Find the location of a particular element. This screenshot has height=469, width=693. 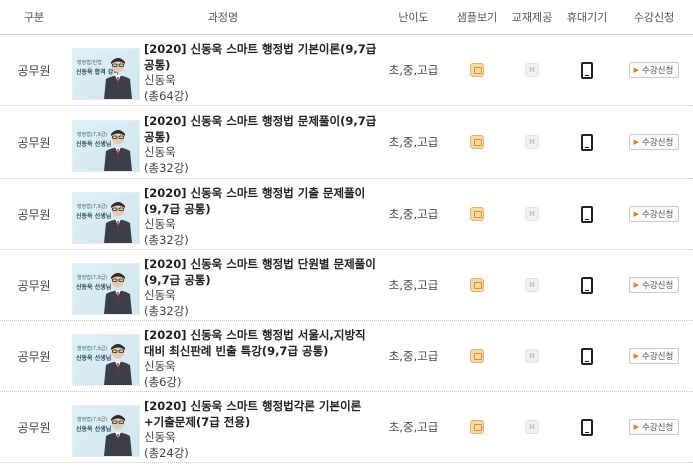

header-enroll: 수강신청 is located at coordinates (654, 17).